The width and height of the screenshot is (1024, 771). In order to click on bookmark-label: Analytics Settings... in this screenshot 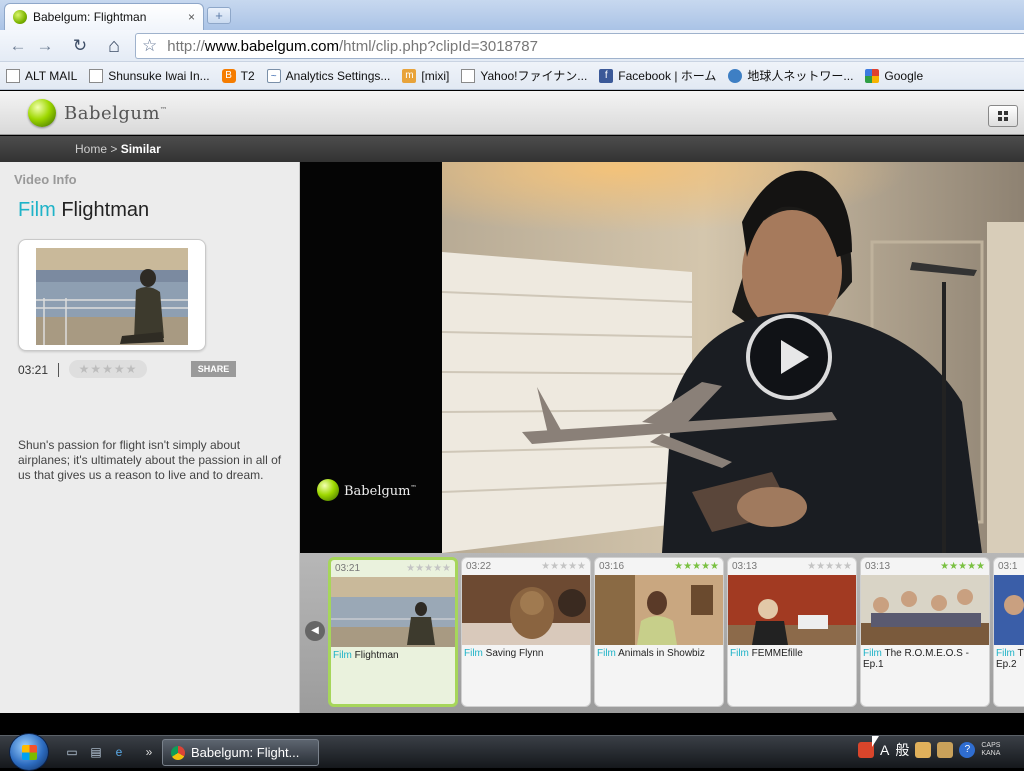, I will do `click(338, 75)`.